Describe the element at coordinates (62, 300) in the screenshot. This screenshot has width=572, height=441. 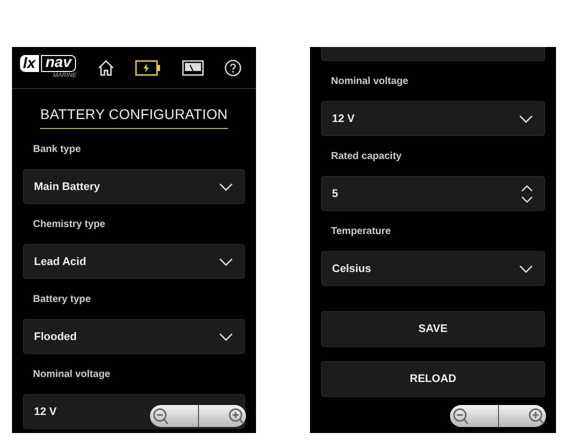
I see `field-label: Battery type` at that location.